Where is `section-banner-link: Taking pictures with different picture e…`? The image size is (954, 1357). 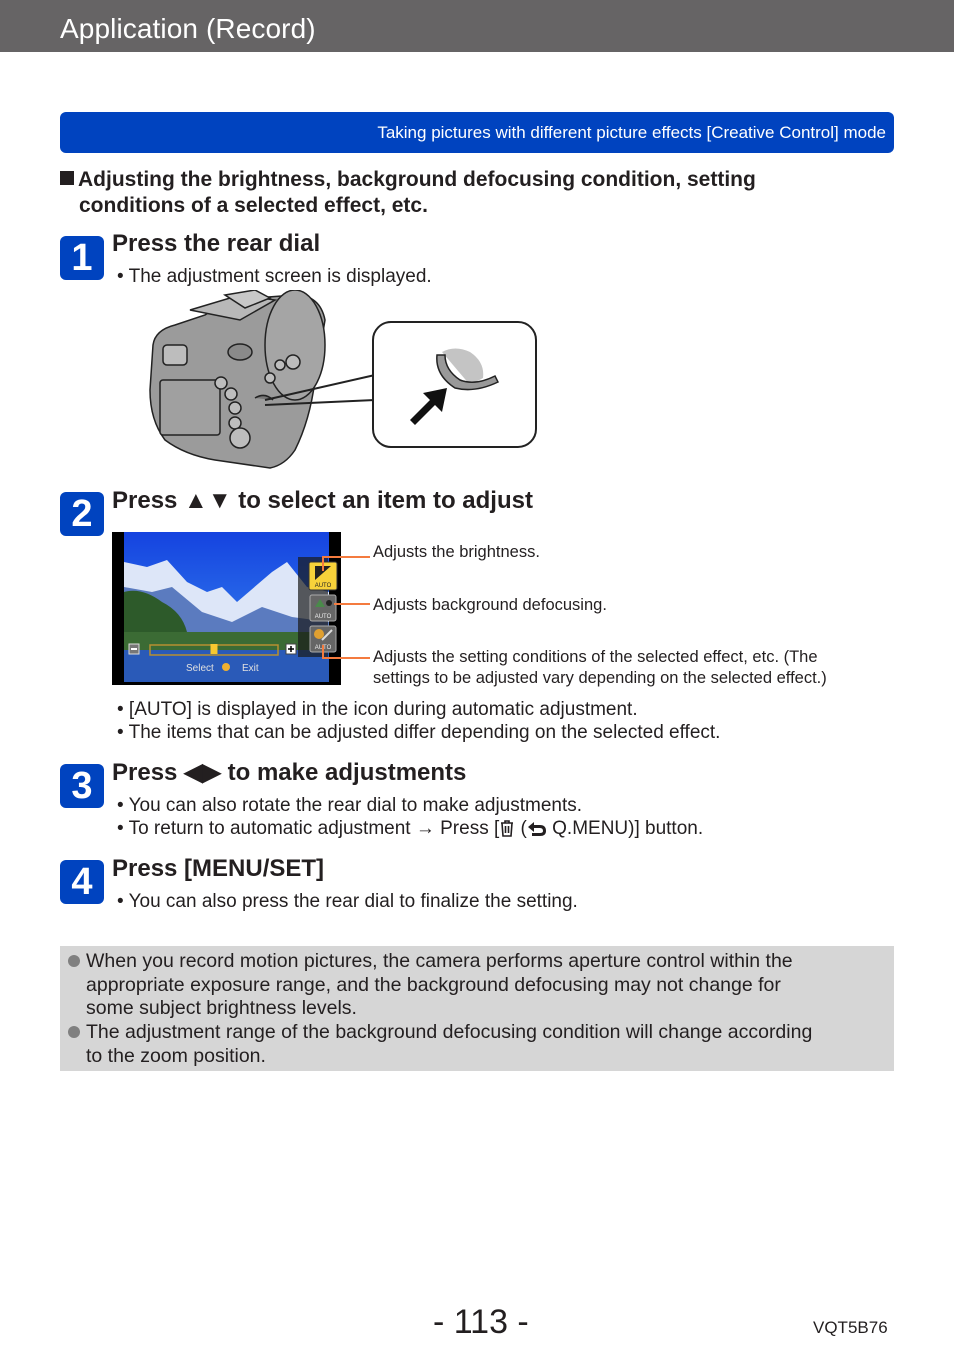
section-banner-link: Taking pictures with different picture e… is located at coordinates (631, 133).